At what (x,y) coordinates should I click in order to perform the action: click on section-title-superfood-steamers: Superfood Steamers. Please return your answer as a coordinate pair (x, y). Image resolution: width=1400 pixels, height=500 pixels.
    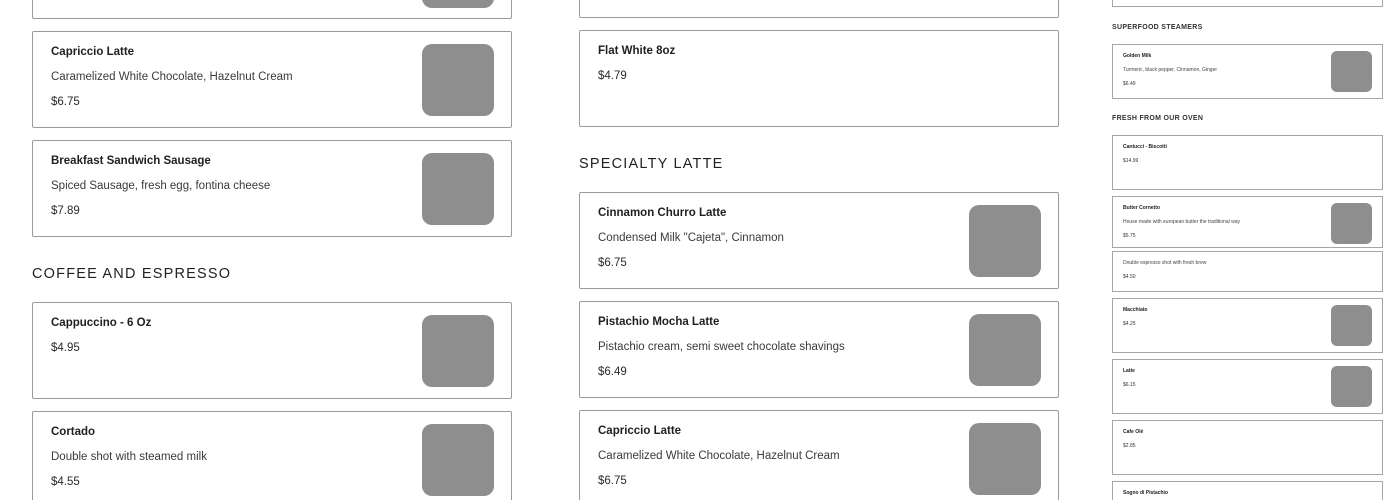
    Looking at the image, I should click on (1157, 27).